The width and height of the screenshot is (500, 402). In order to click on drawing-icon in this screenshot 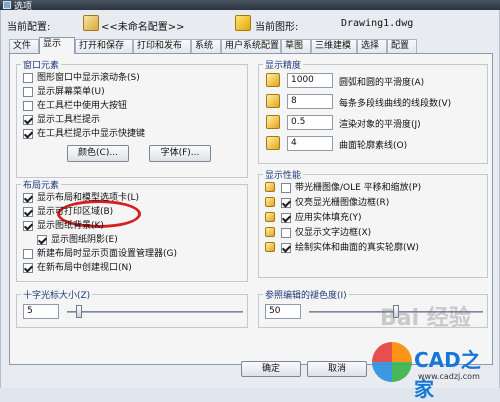, I will do `click(243, 23)`.